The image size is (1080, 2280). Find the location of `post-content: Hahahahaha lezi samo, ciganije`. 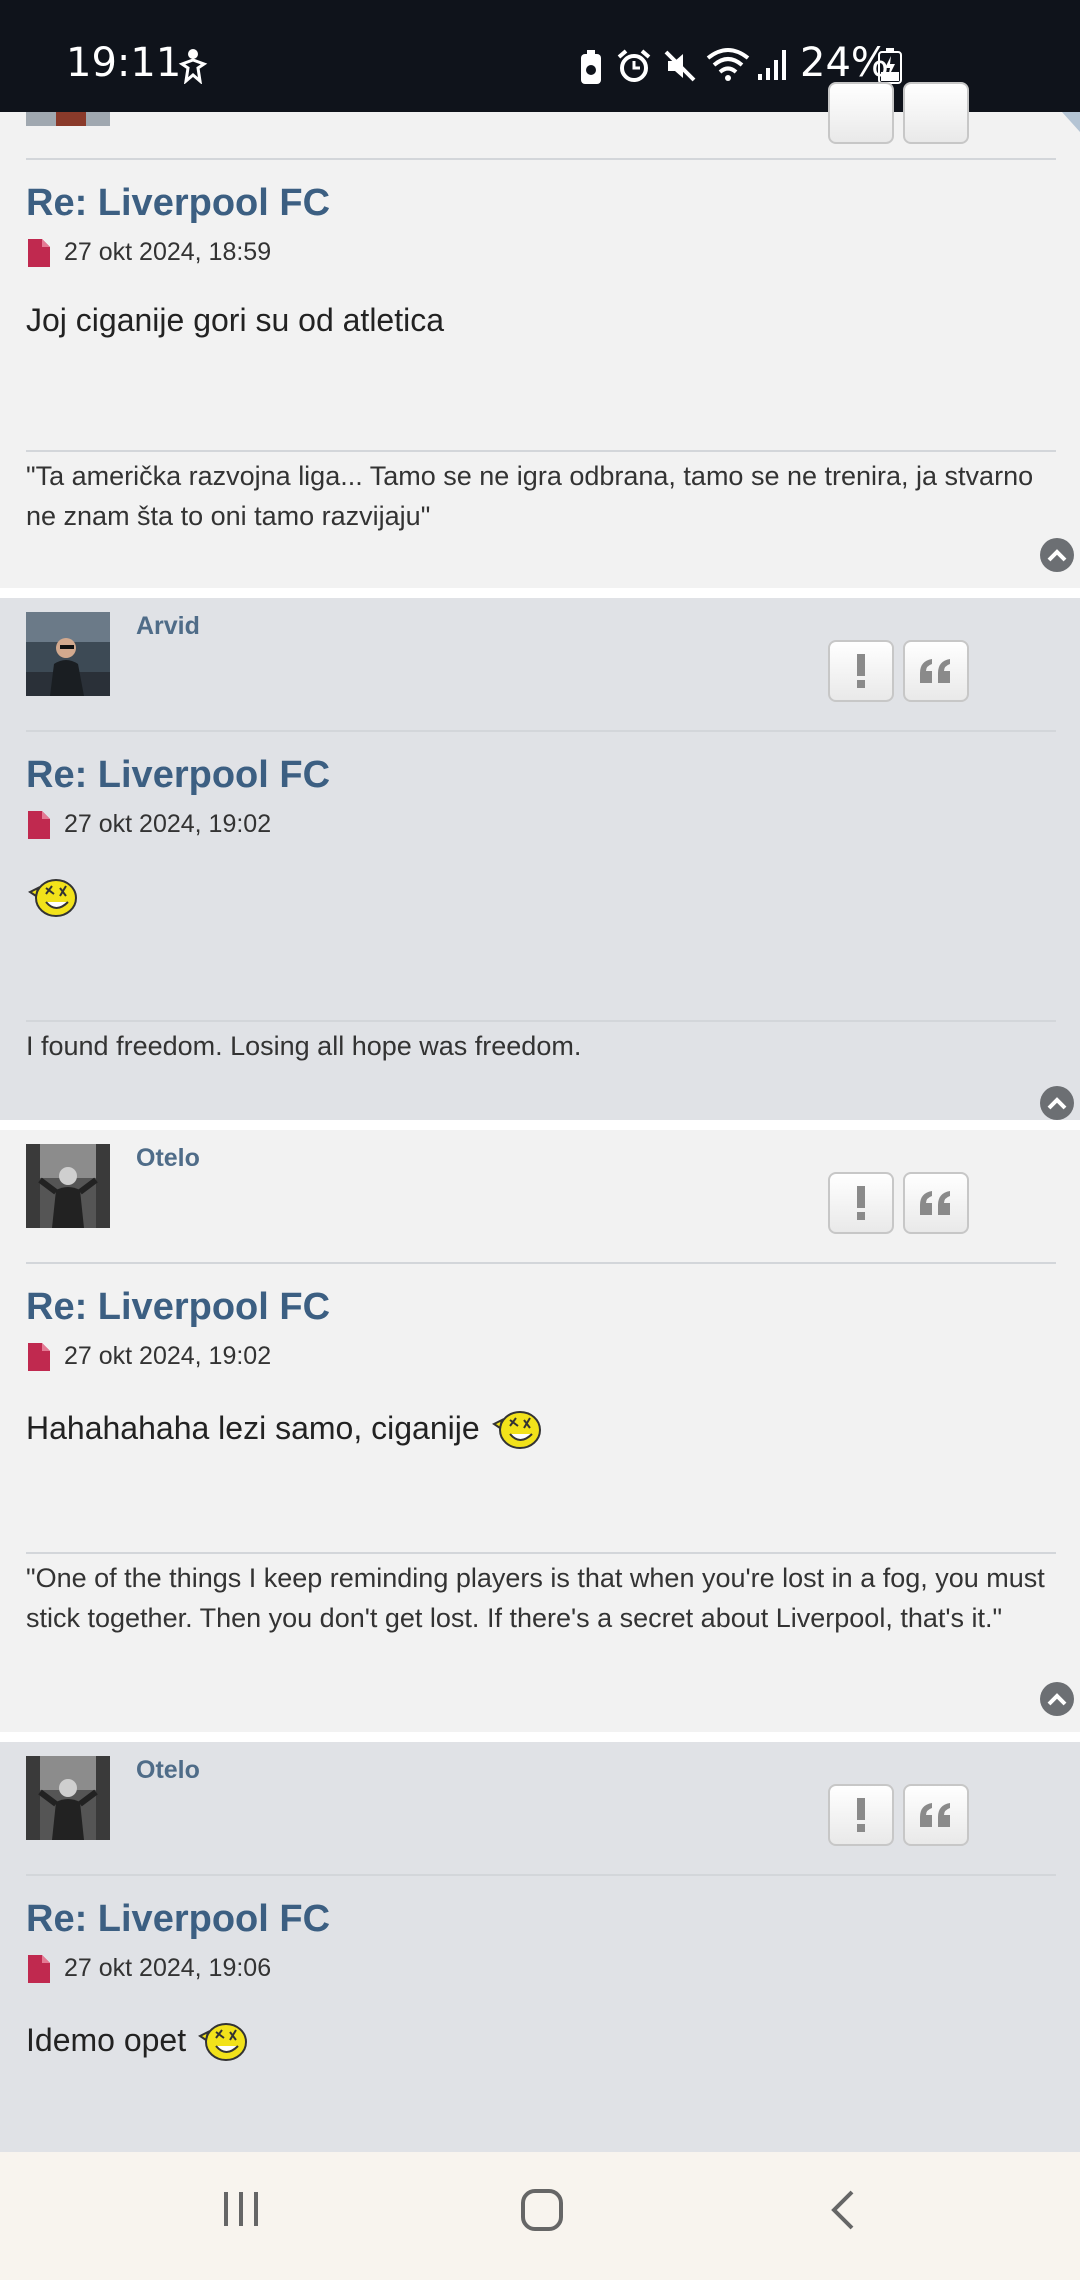

post-content: Hahahahaha lezi samo, ciganije is located at coordinates (285, 1428).